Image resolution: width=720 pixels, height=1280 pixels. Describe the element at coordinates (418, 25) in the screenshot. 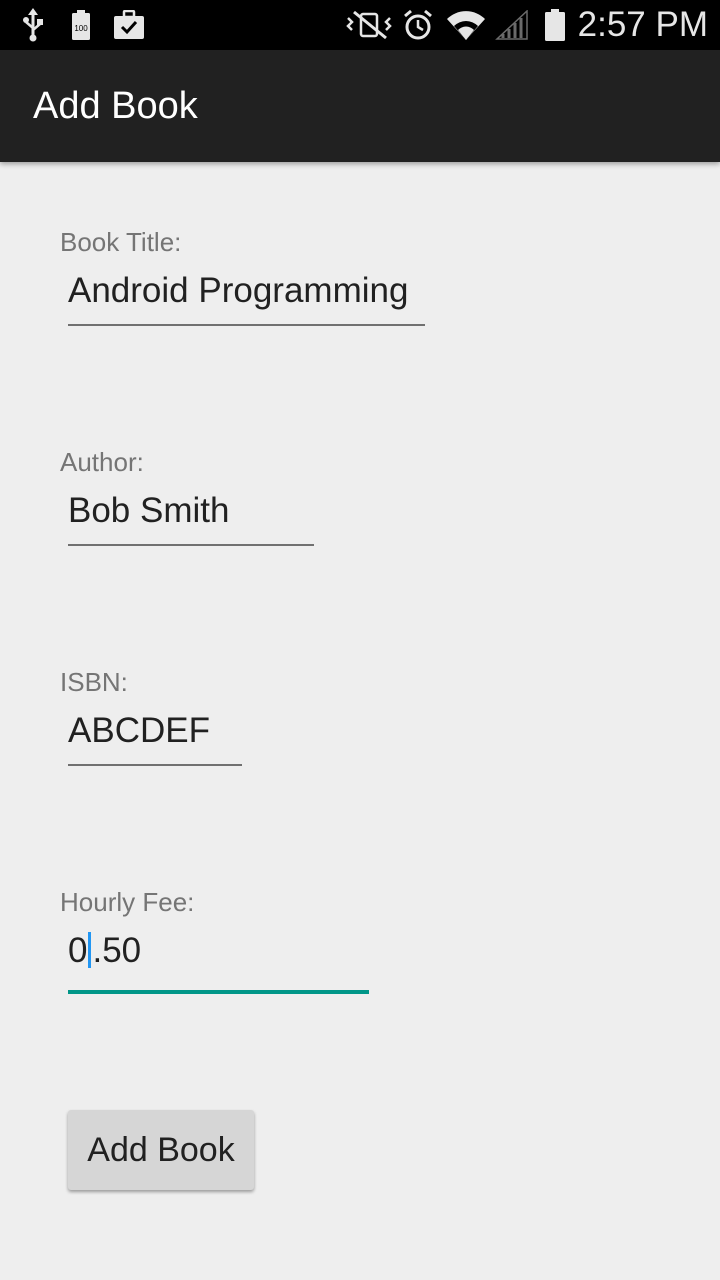

I see `alarm-icon` at that location.